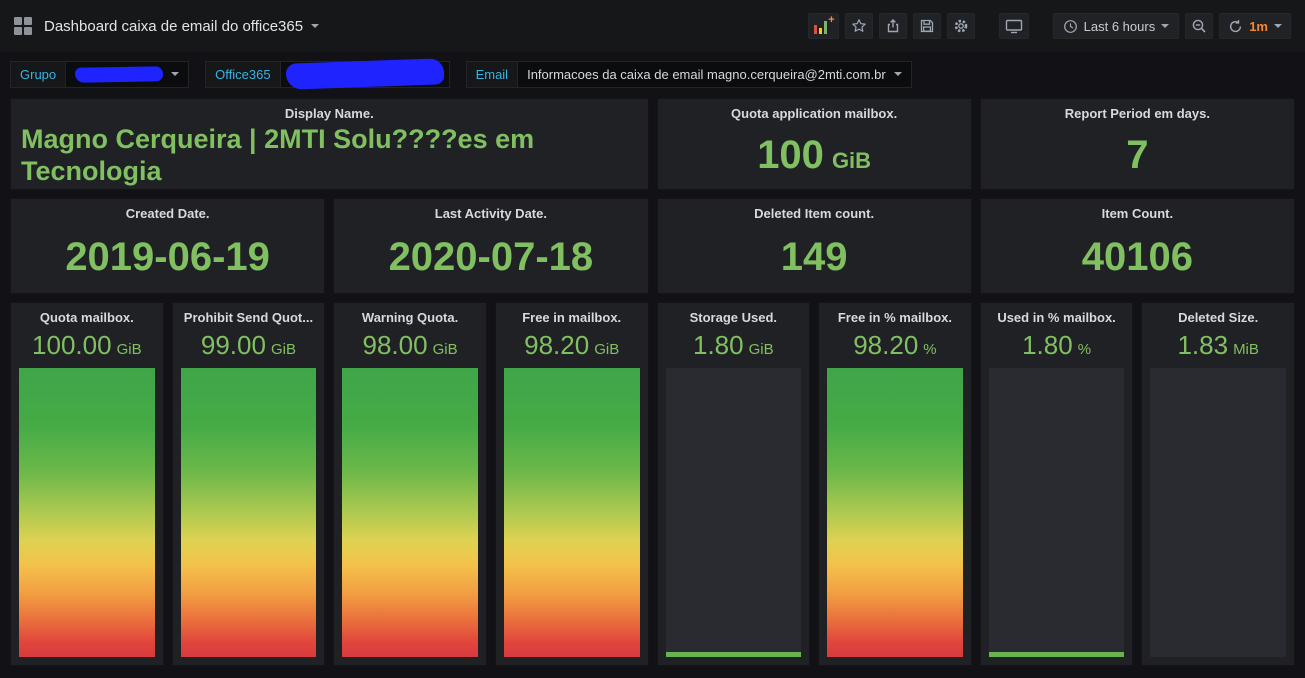  What do you see at coordinates (87, 314) in the screenshot?
I see `panel-title: Quota mailbox.` at bounding box center [87, 314].